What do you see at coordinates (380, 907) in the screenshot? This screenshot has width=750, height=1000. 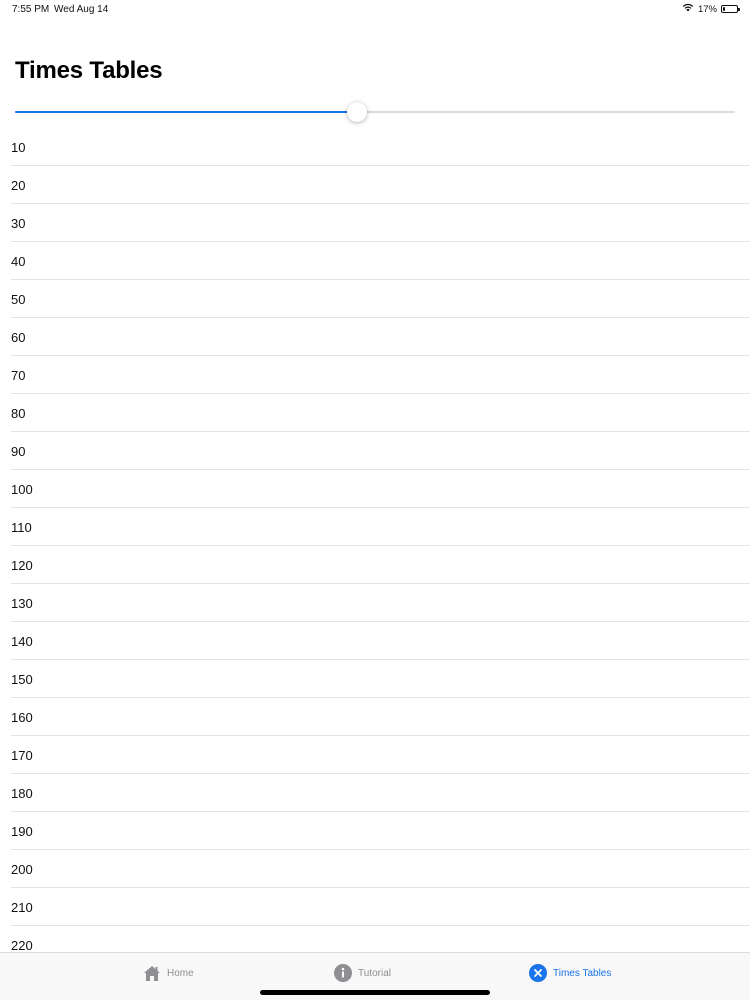 I see `list-item: 210` at bounding box center [380, 907].